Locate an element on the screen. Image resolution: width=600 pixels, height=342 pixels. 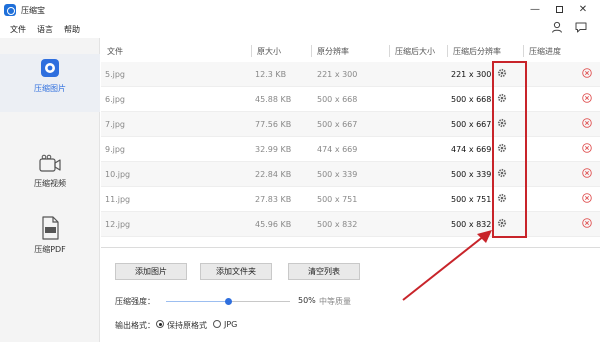
original-size: 45.88 KB is located at coordinates (273, 99).